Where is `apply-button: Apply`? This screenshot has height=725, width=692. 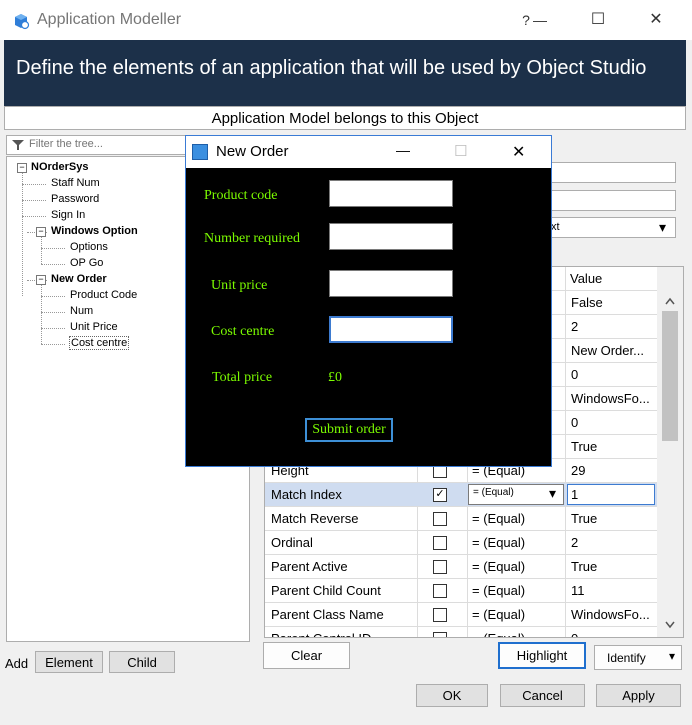 apply-button: Apply is located at coordinates (638, 695).